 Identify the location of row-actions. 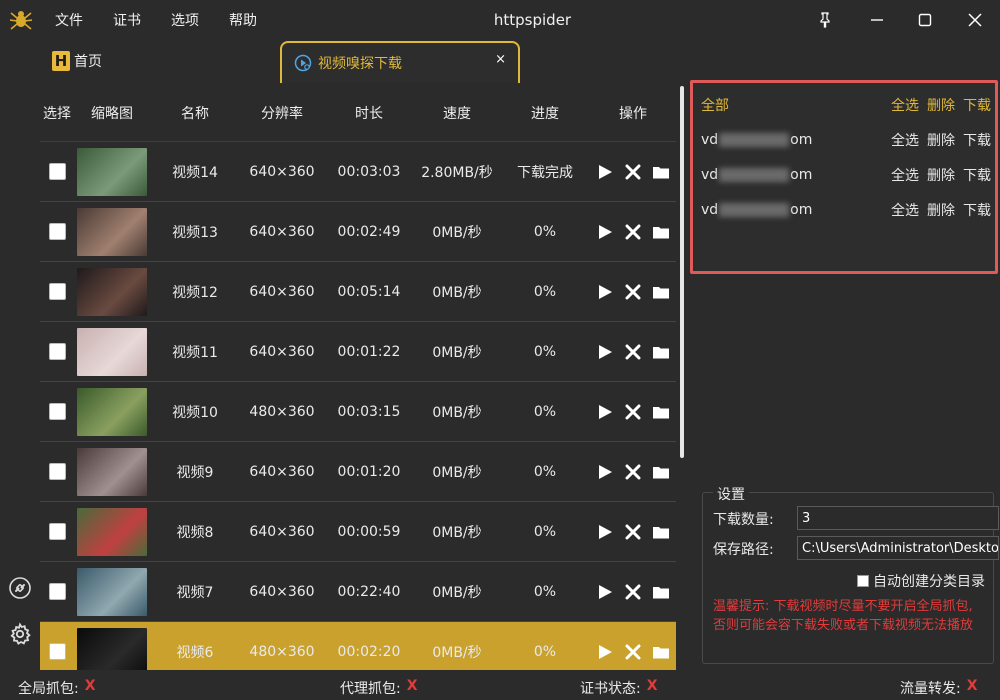
(633, 172).